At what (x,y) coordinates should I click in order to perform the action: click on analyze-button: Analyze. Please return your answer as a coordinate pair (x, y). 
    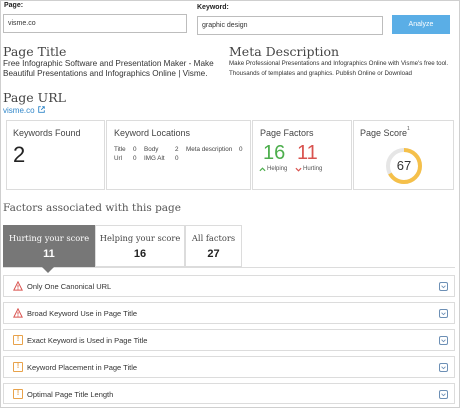
    Looking at the image, I should click on (421, 24).